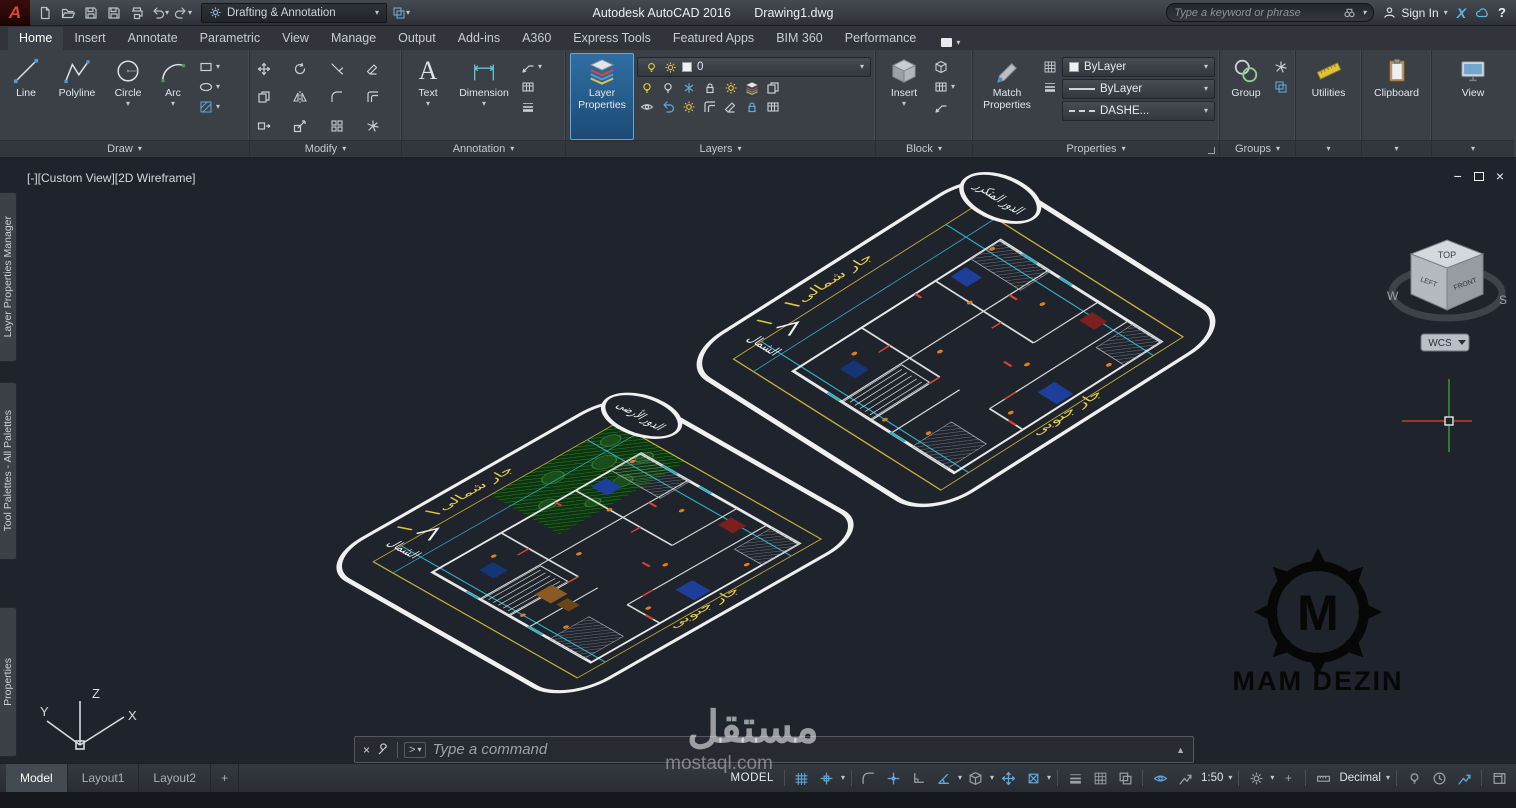  Describe the element at coordinates (353, 38) in the screenshot. I see `tab-manage: Manage` at that location.